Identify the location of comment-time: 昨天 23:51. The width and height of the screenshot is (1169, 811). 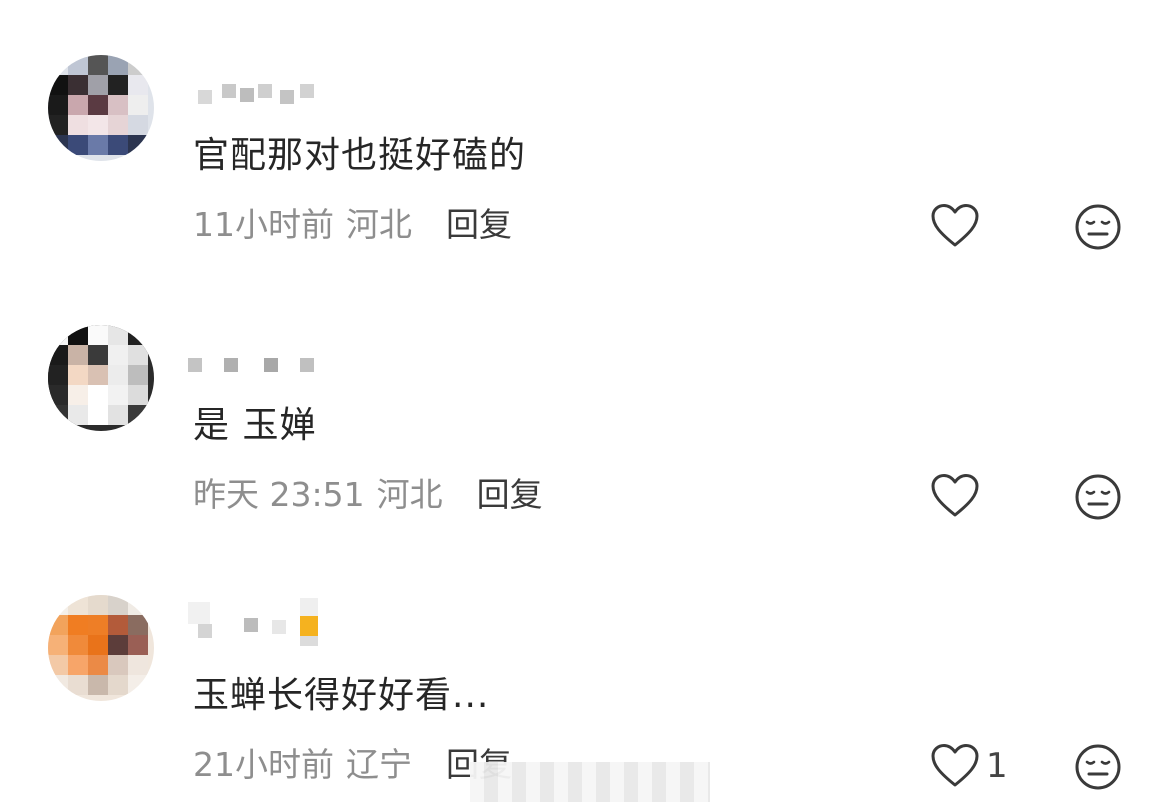
(279, 494).